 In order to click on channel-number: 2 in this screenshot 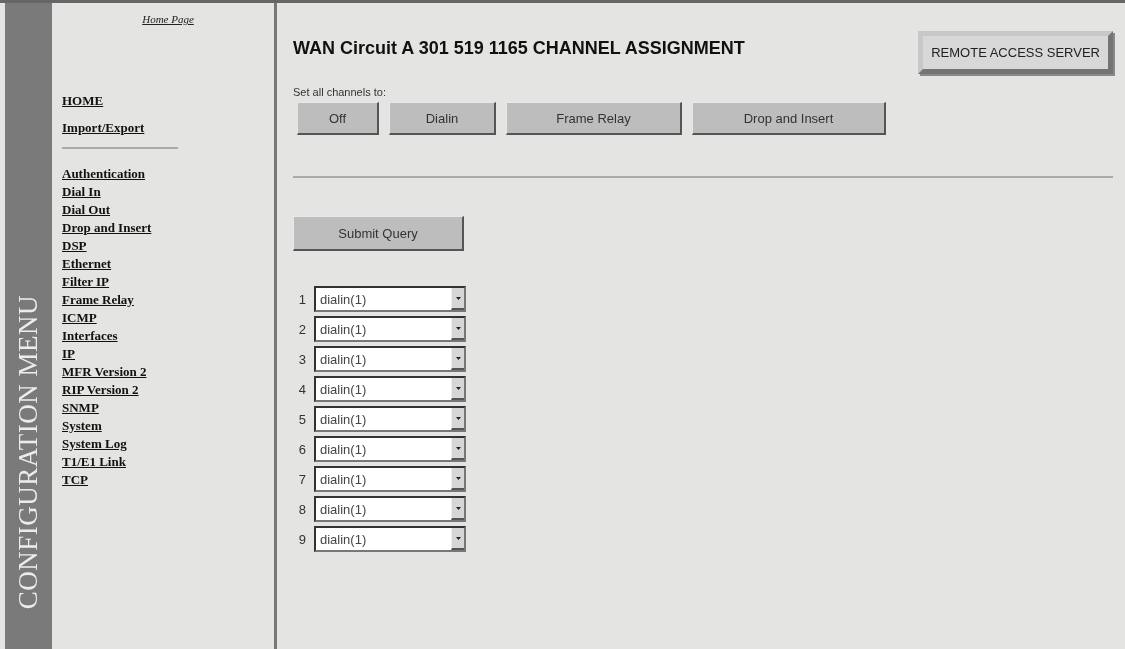, I will do `click(301, 329)`.